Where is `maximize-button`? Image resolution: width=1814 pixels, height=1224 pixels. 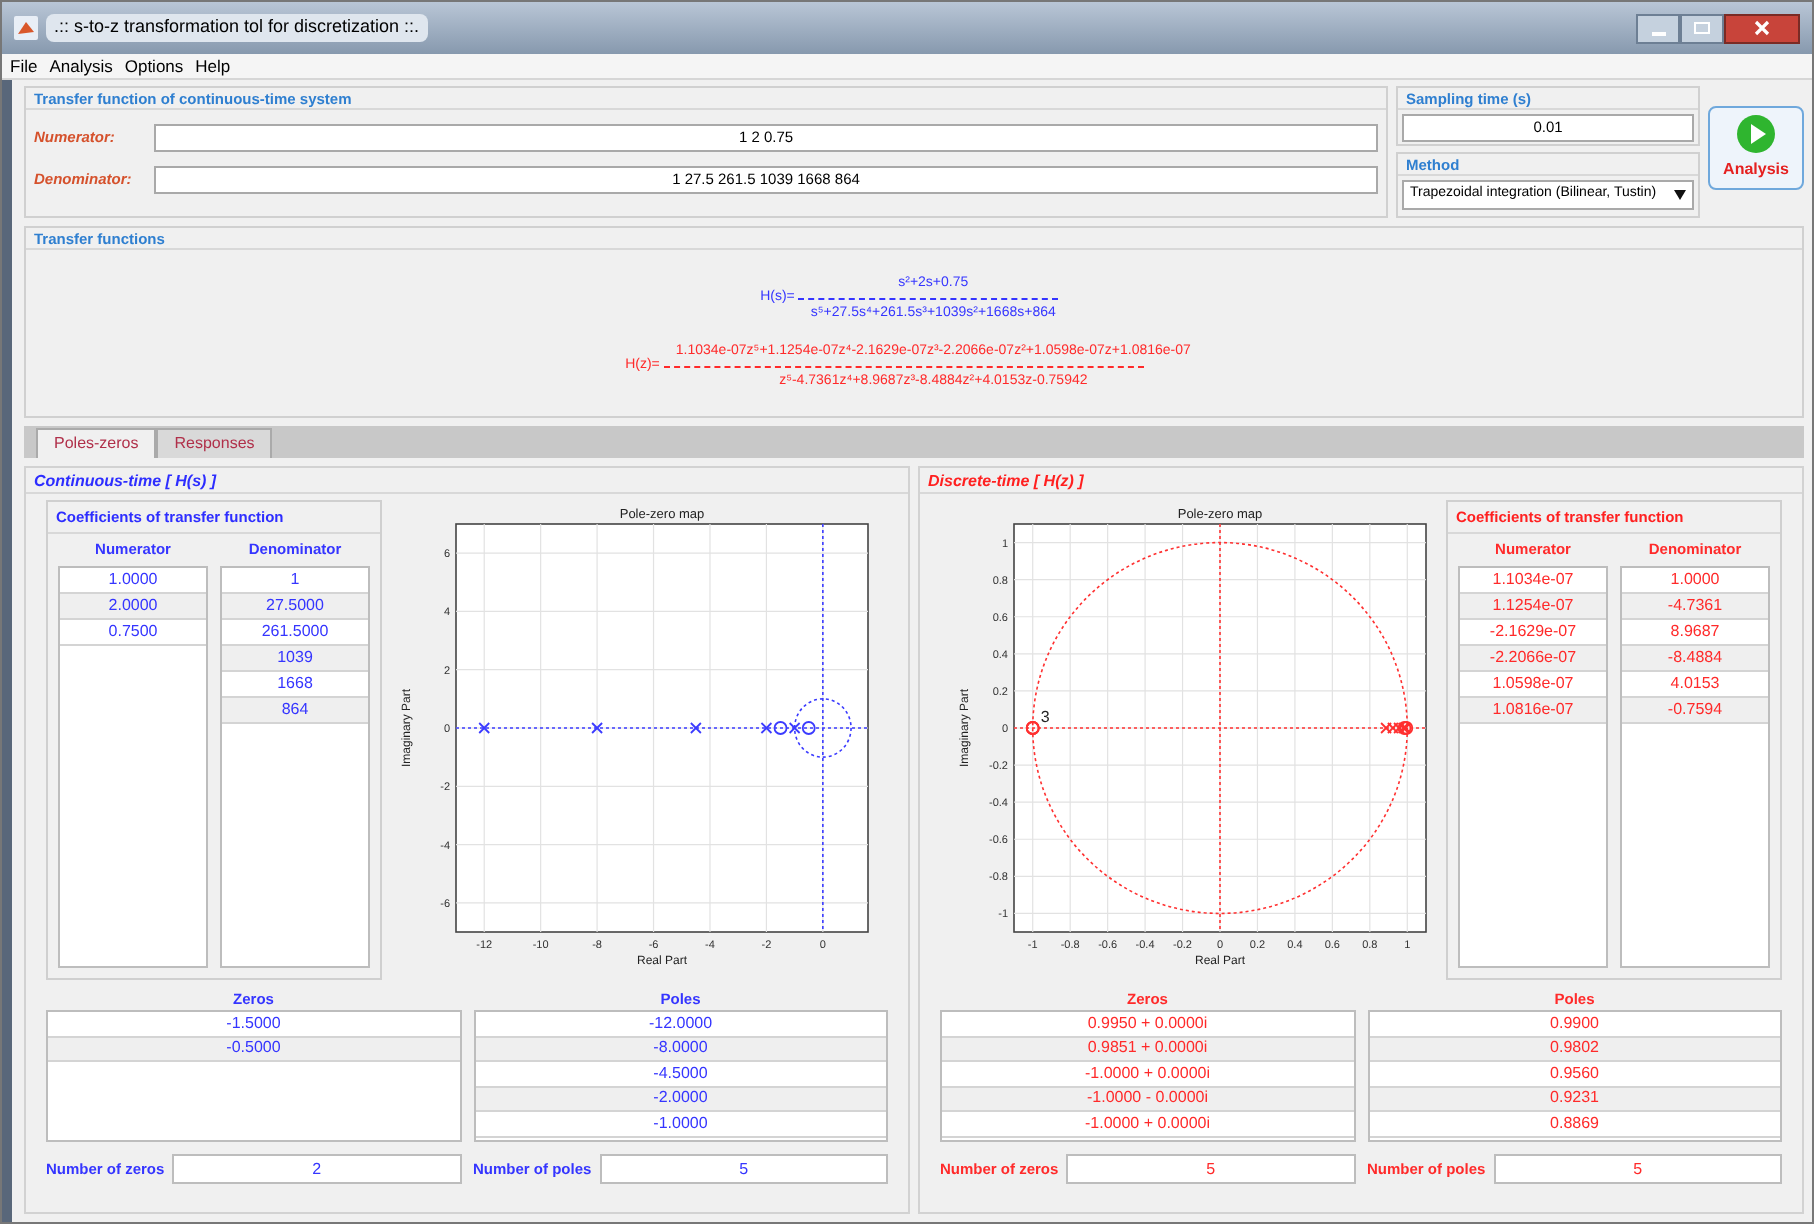 maximize-button is located at coordinates (1702, 28).